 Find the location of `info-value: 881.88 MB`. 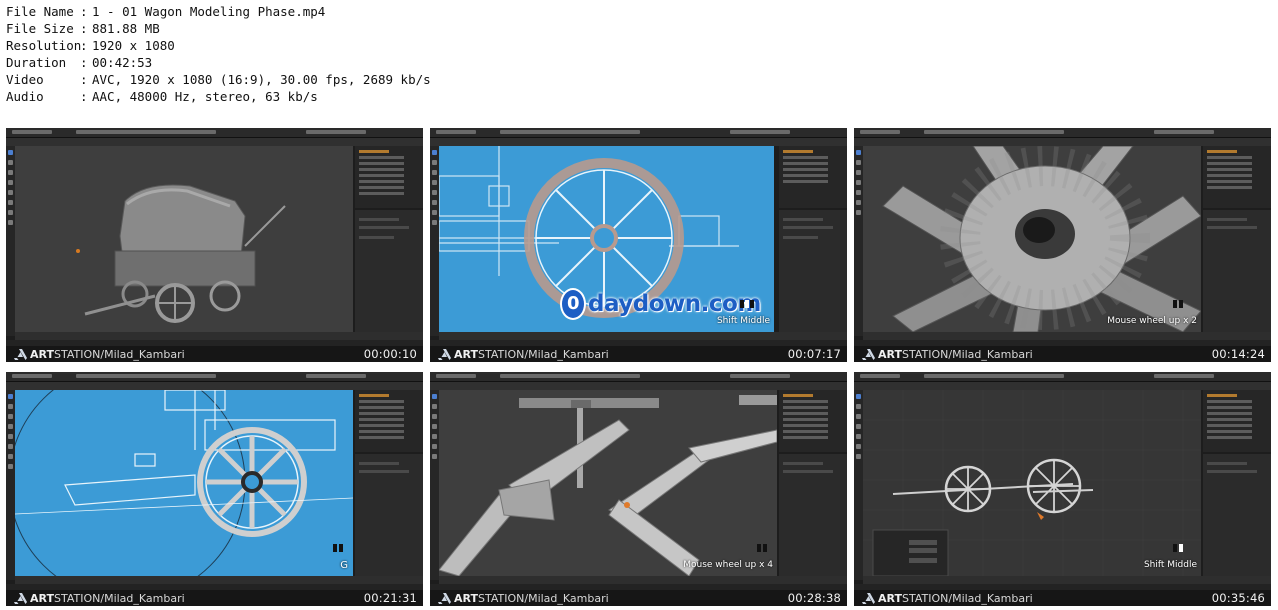

info-value: 881.88 MB is located at coordinates (126, 29).